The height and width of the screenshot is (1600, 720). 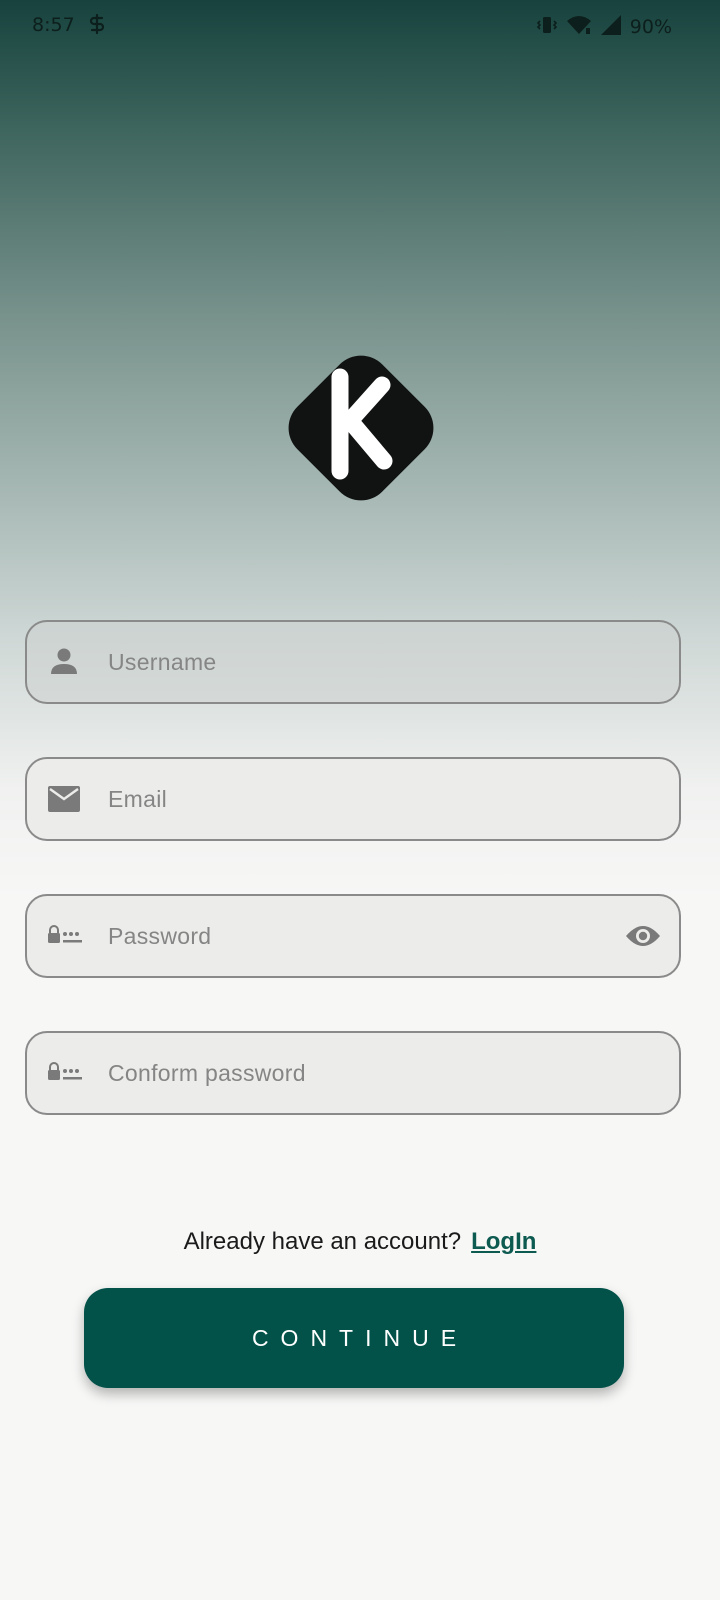 What do you see at coordinates (53, 25) in the screenshot?
I see `status-time: 8:57` at bounding box center [53, 25].